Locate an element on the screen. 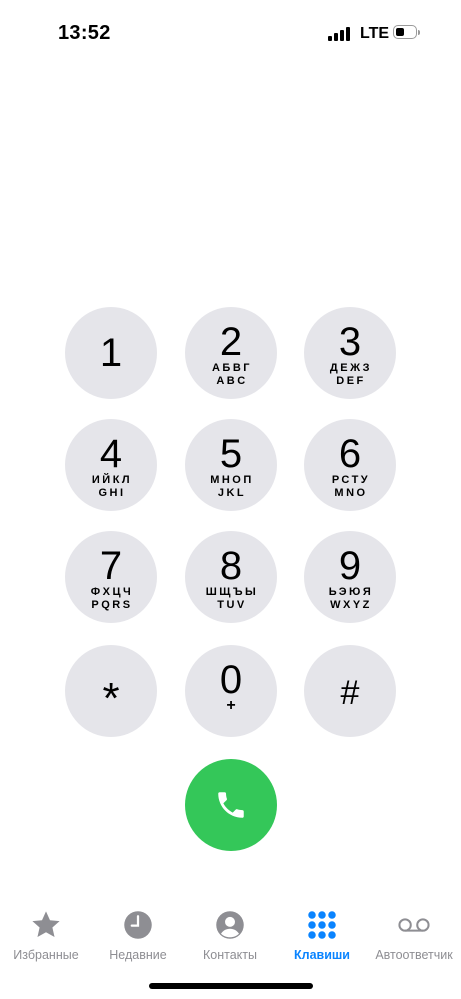  key-0: 0 + is located at coordinates (231, 691).